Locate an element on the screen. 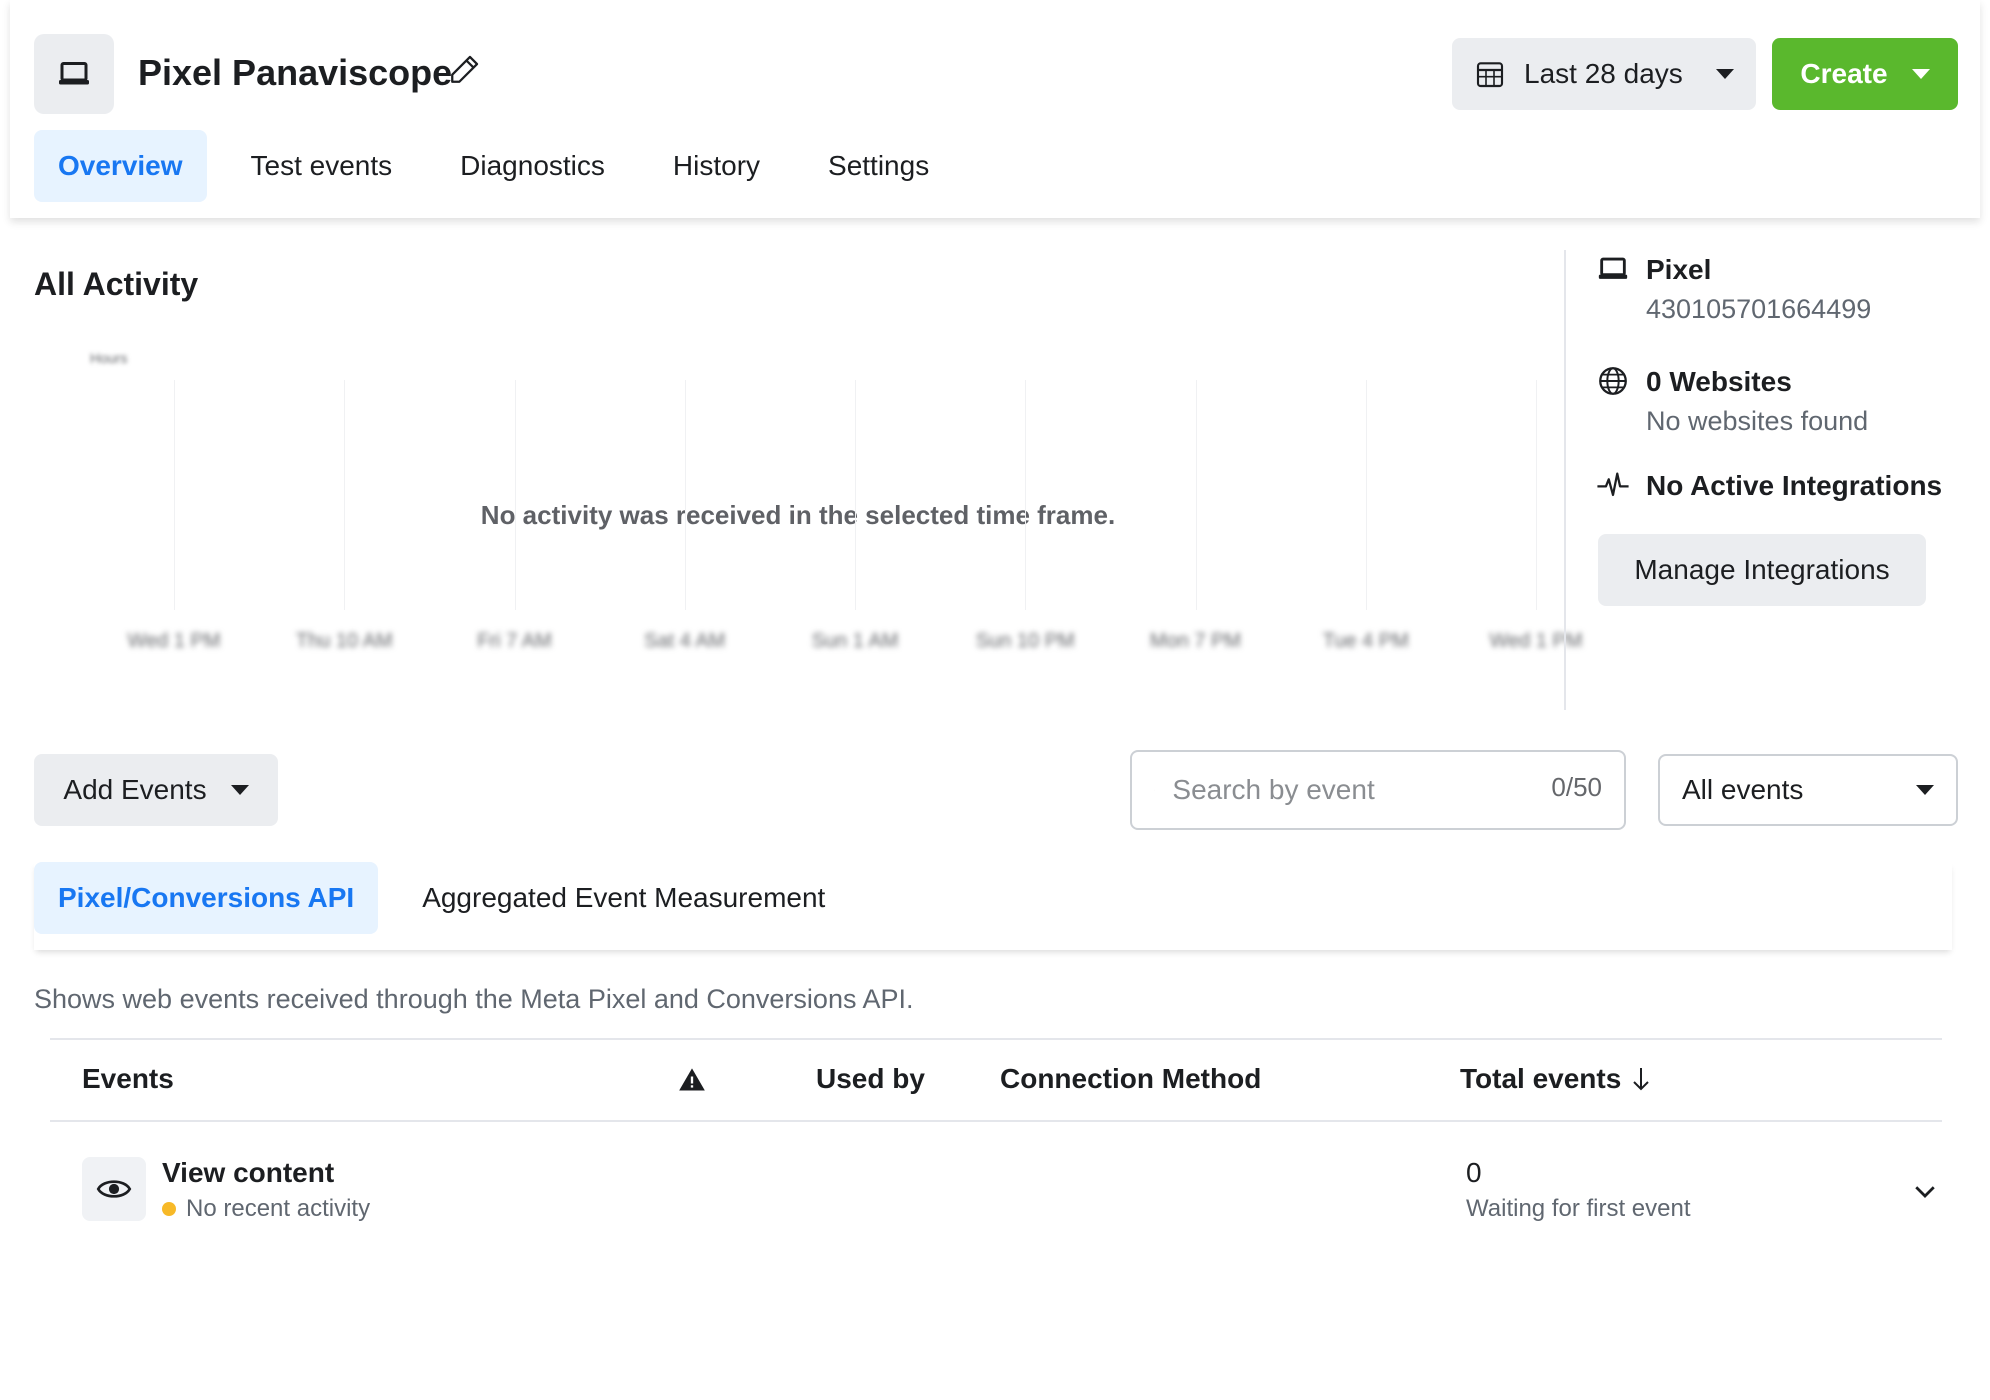 The image size is (1990, 1400). x-tick-label: Sun 10 PM is located at coordinates (1025, 641).